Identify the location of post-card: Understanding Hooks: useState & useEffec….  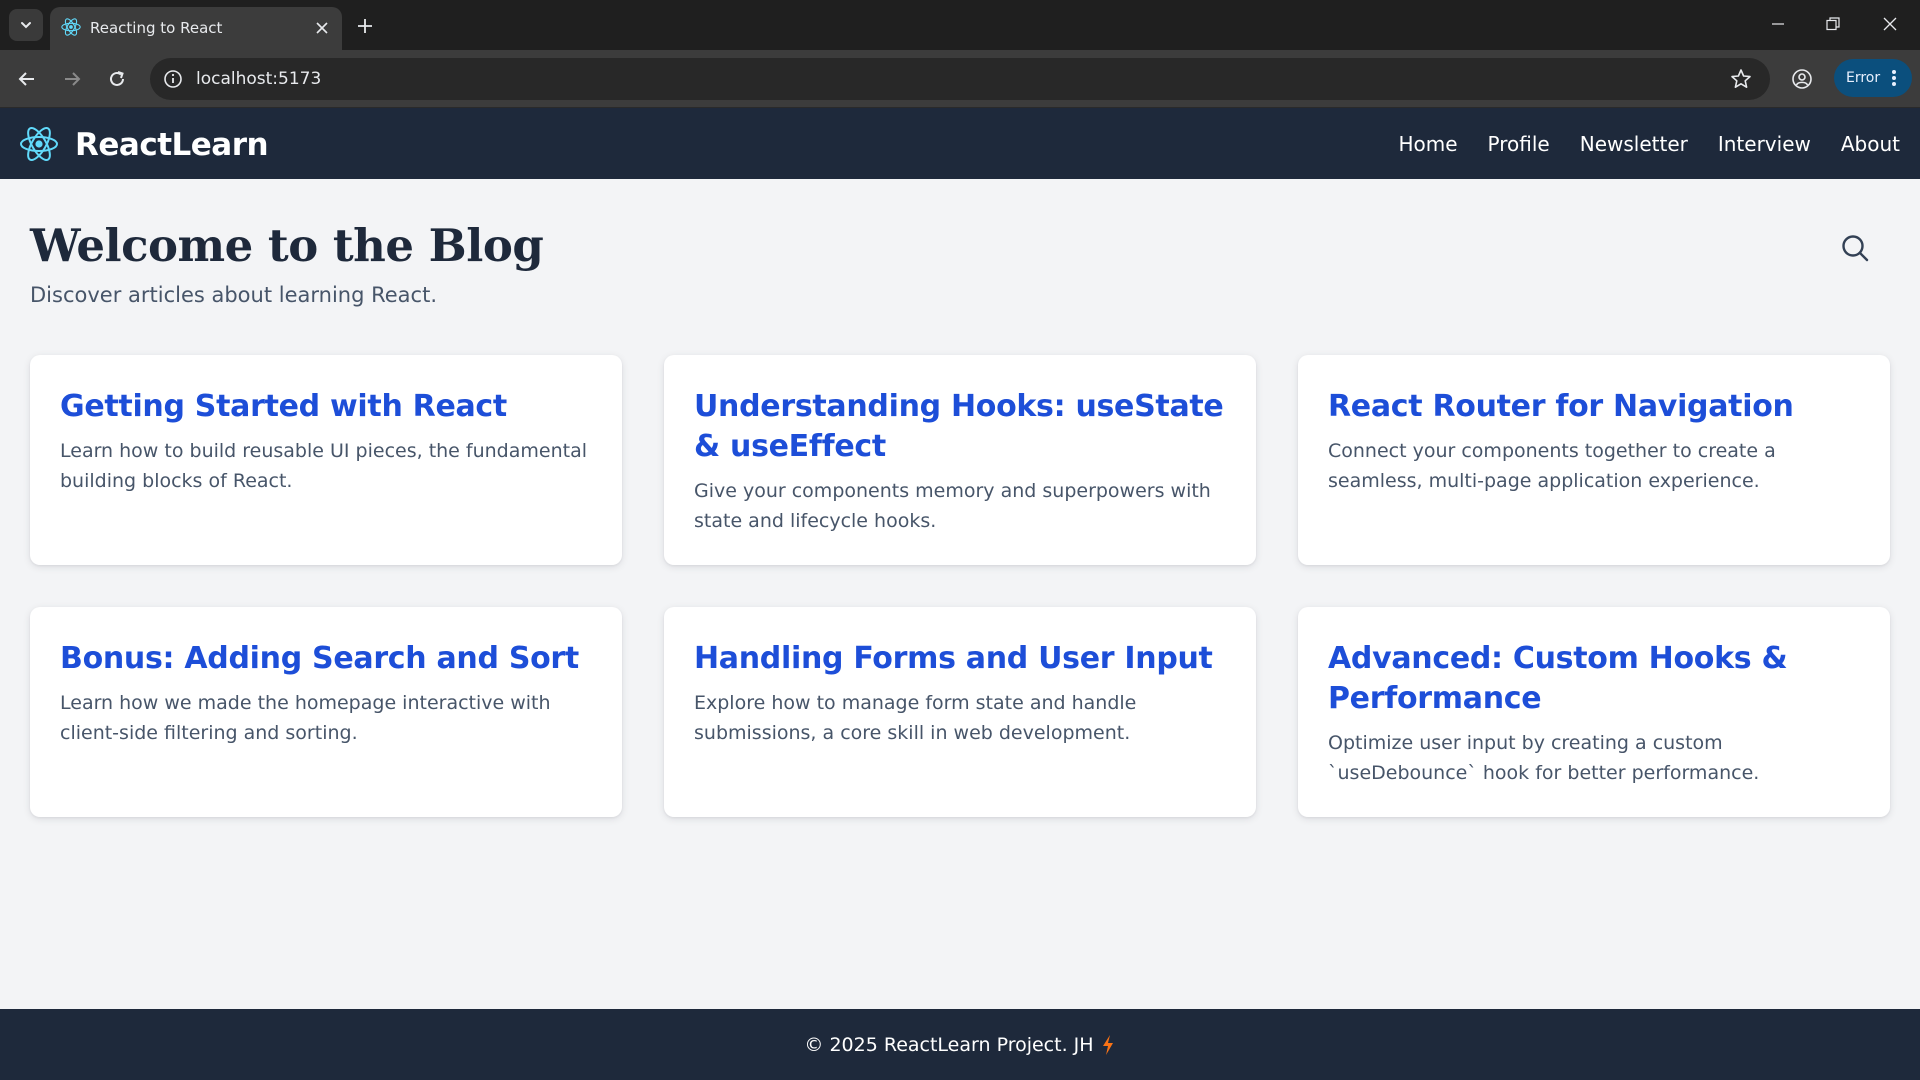
(960, 460).